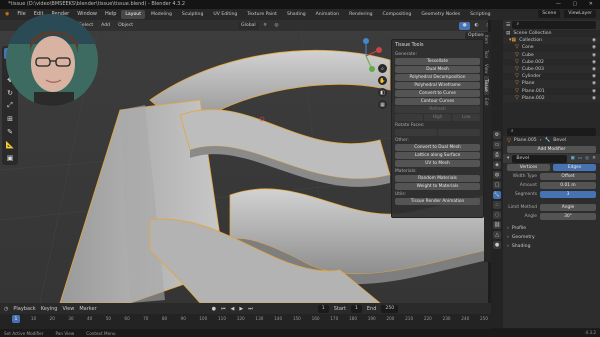 Image resolution: width=600 pixels, height=337 pixels. What do you see at coordinates (437, 117) in the screenshot?
I see `high-button: High` at bounding box center [437, 117].